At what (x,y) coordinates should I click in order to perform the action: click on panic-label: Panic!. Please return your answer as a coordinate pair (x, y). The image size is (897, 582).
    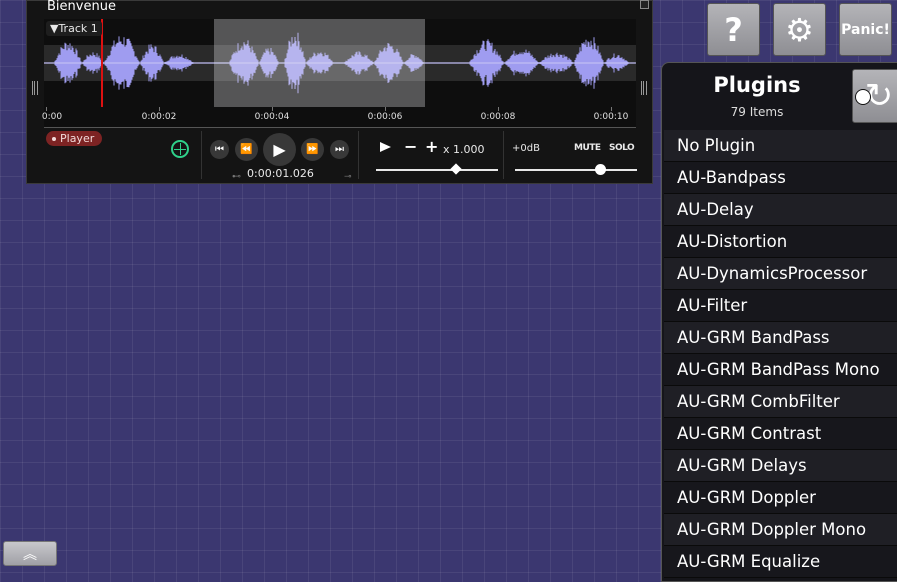
    Looking at the image, I should click on (865, 29).